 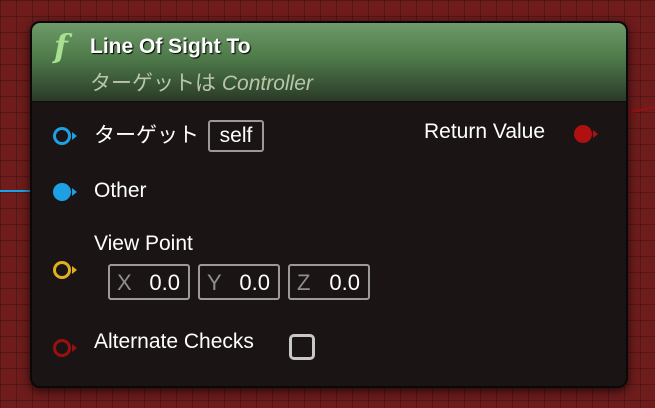 What do you see at coordinates (143, 243) in the screenshot?
I see `pin-label-view-point: View Point` at bounding box center [143, 243].